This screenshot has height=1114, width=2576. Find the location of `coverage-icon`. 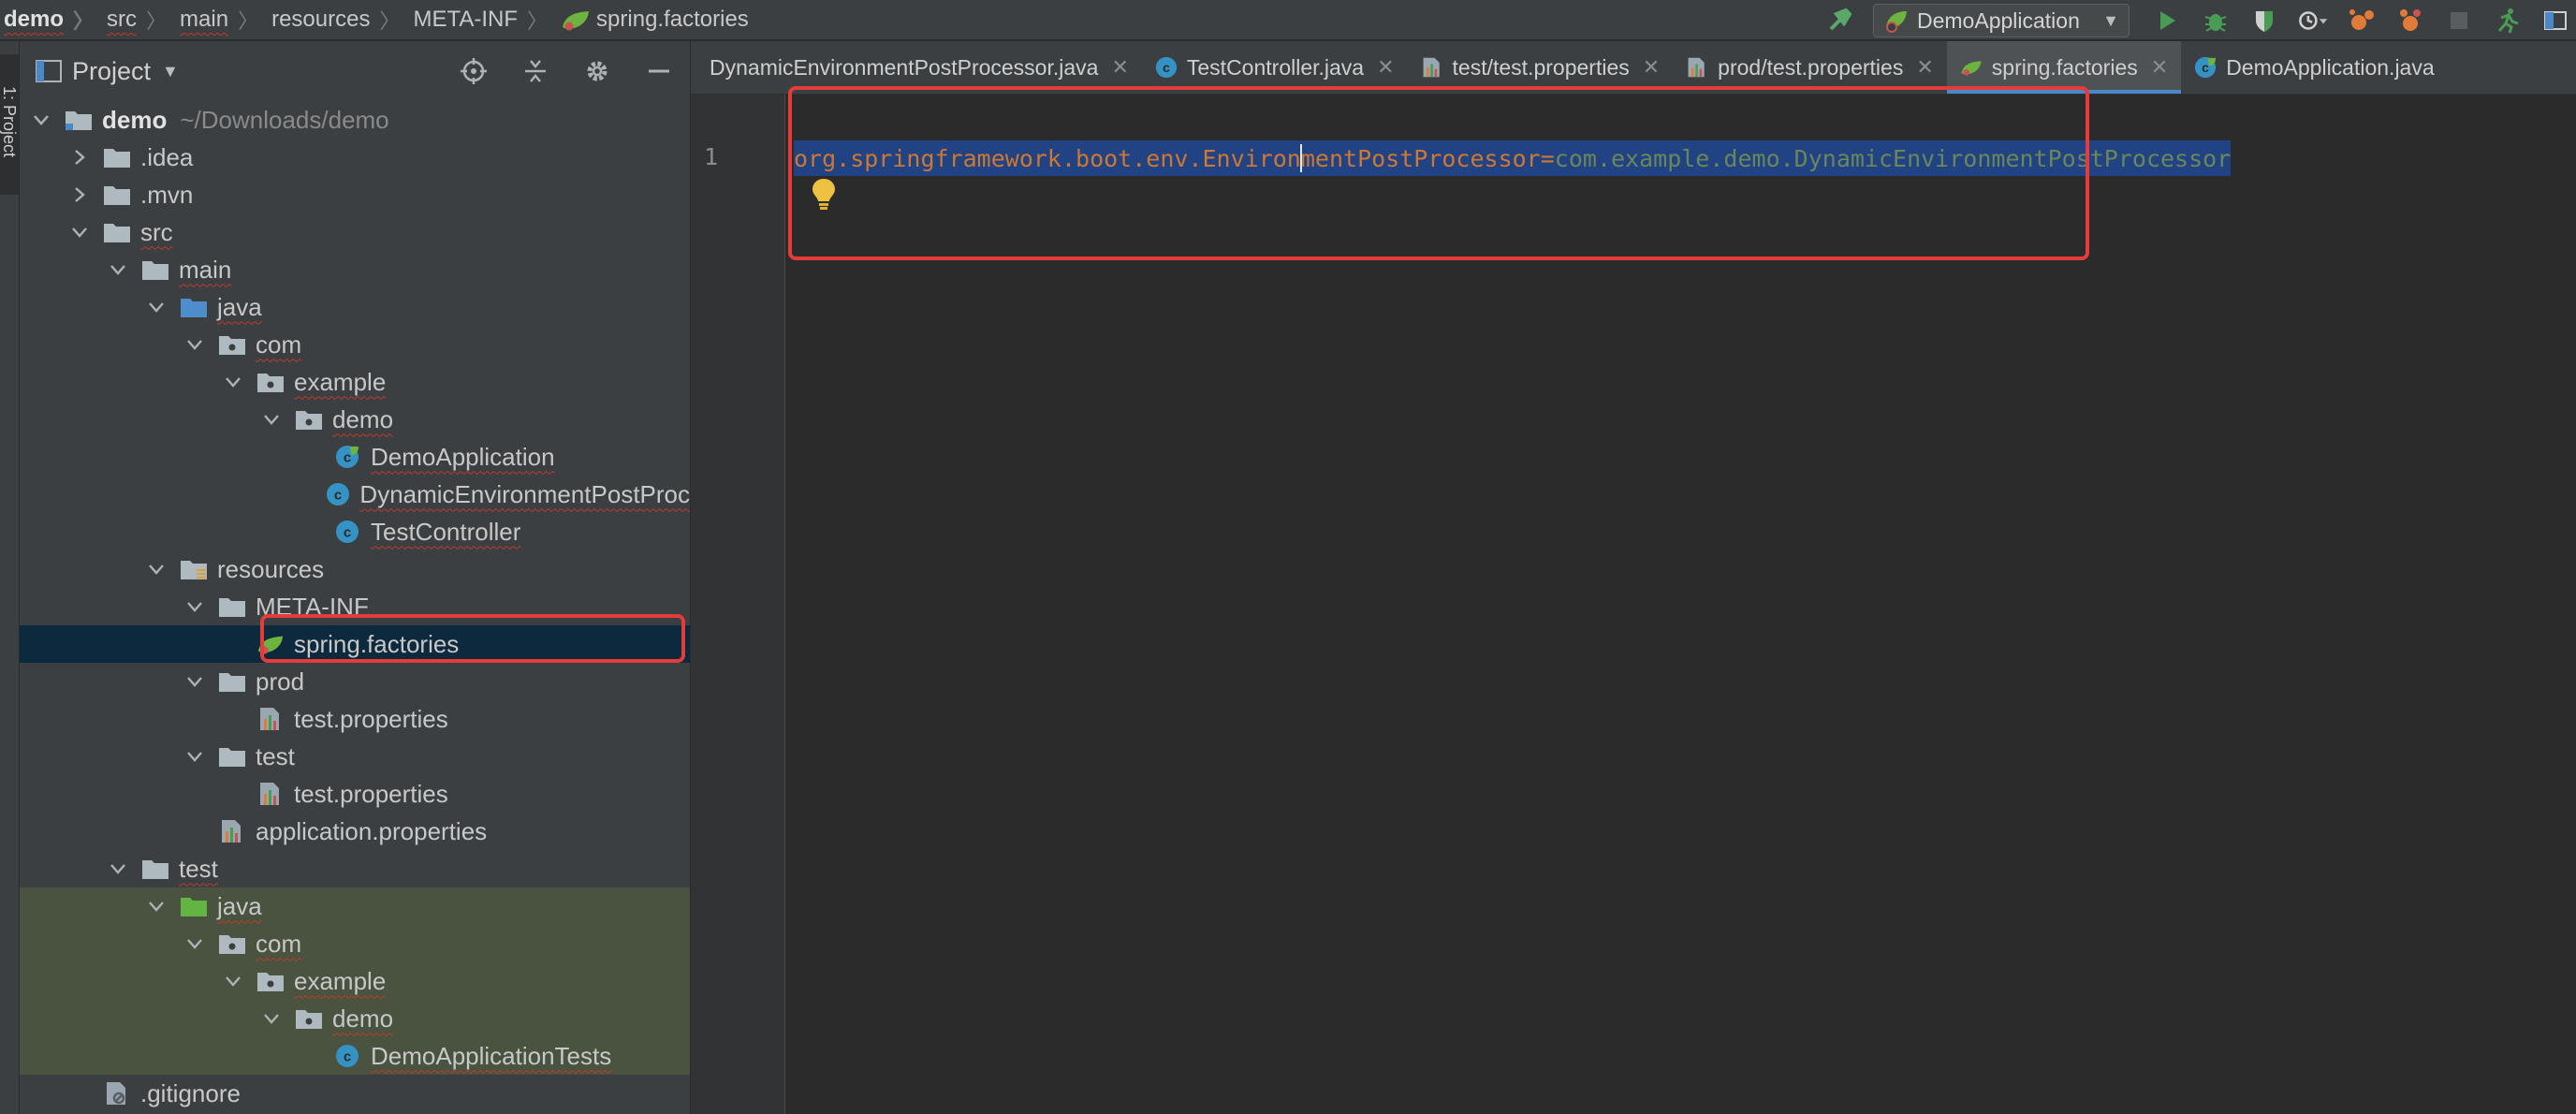

coverage-icon is located at coordinates (2264, 21).